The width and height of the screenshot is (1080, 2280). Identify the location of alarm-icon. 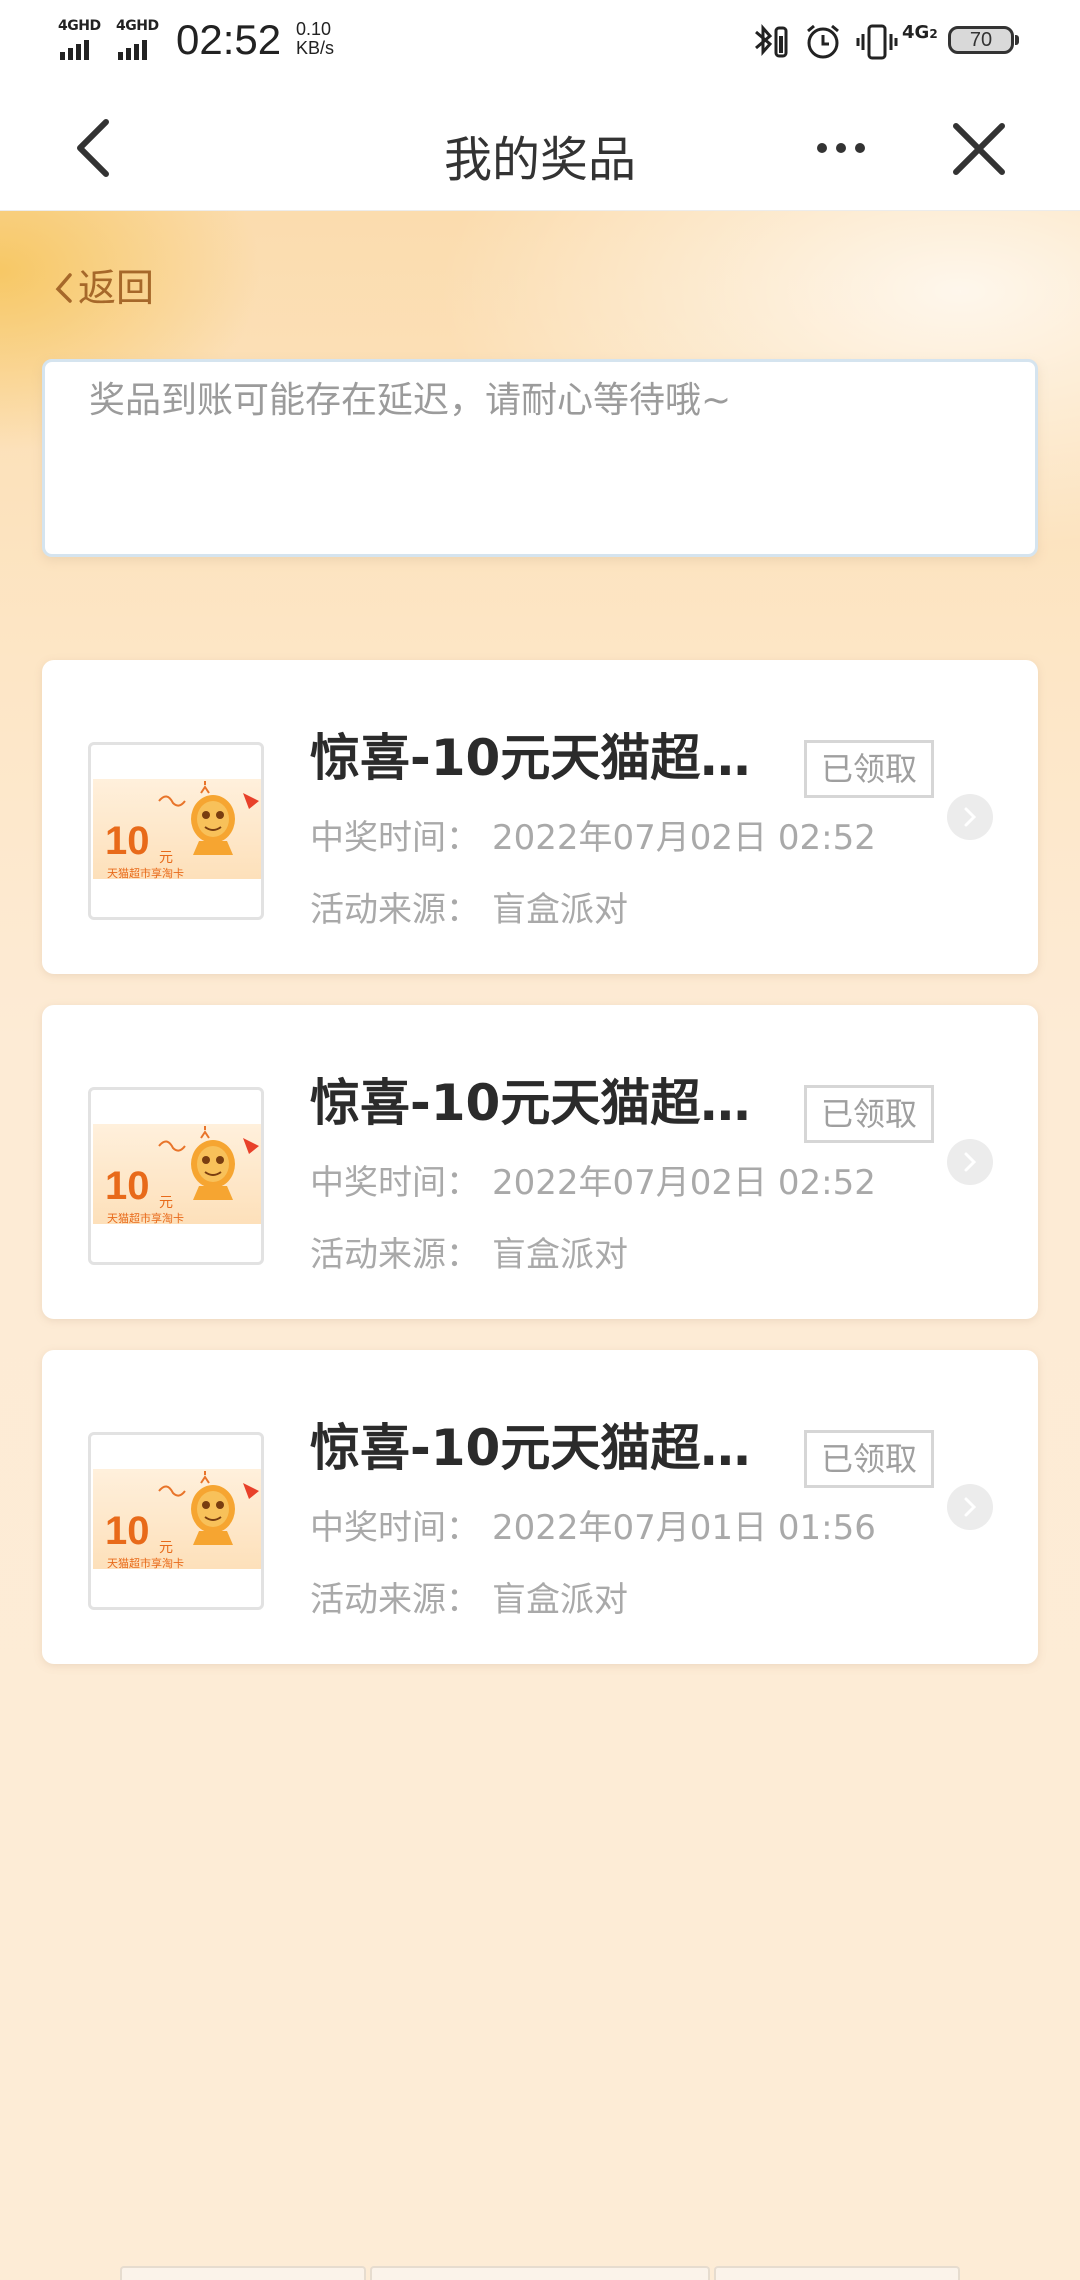
(823, 41).